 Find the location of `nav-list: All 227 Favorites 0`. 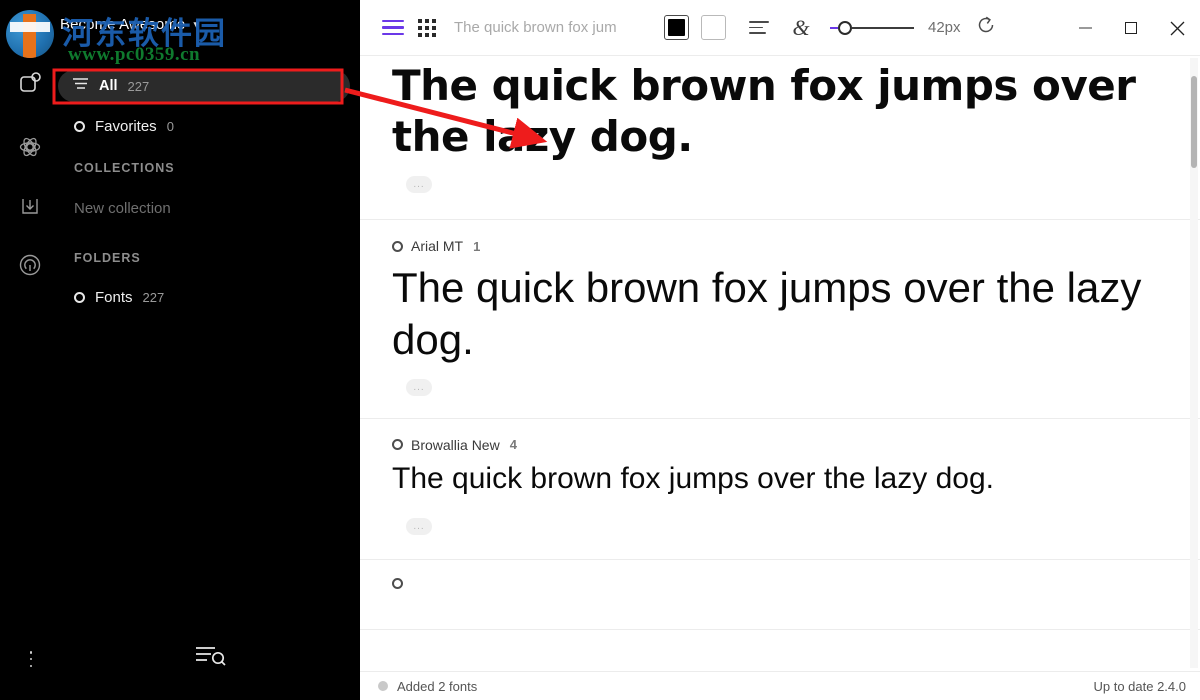

nav-list: All 227 Favorites 0 is located at coordinates (204, 106).